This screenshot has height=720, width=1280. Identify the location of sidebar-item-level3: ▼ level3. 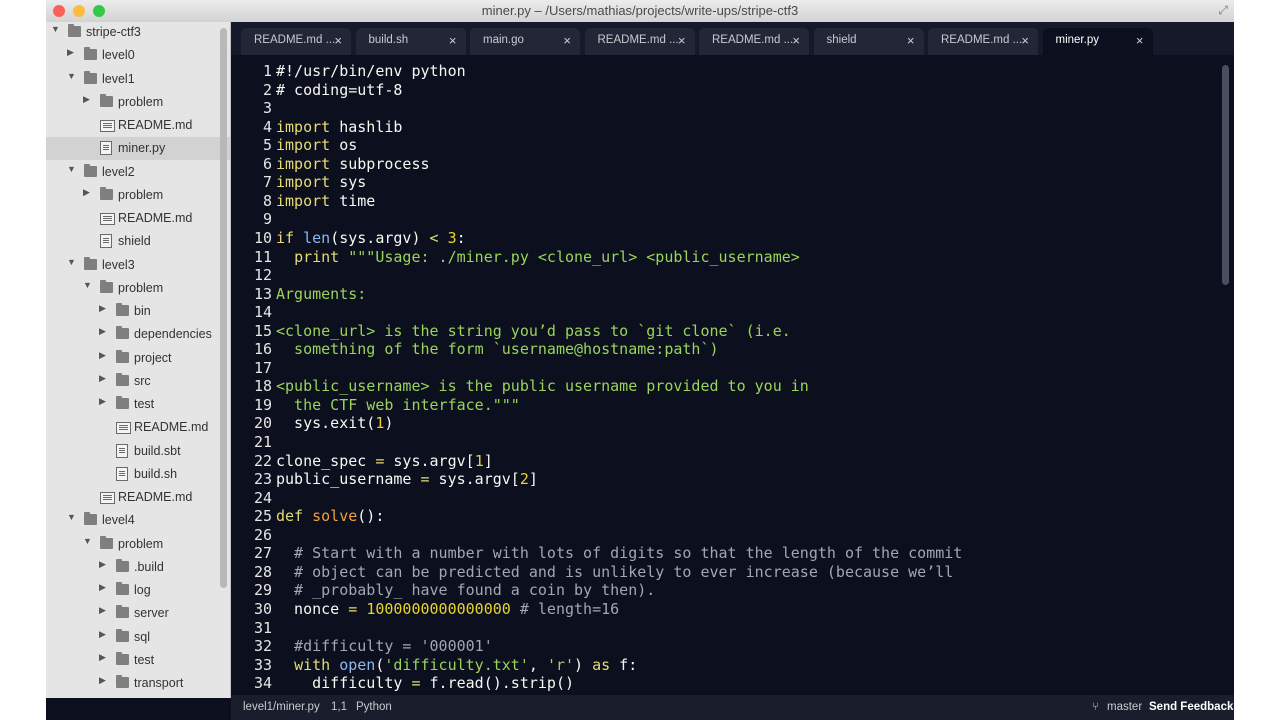
(138, 265).